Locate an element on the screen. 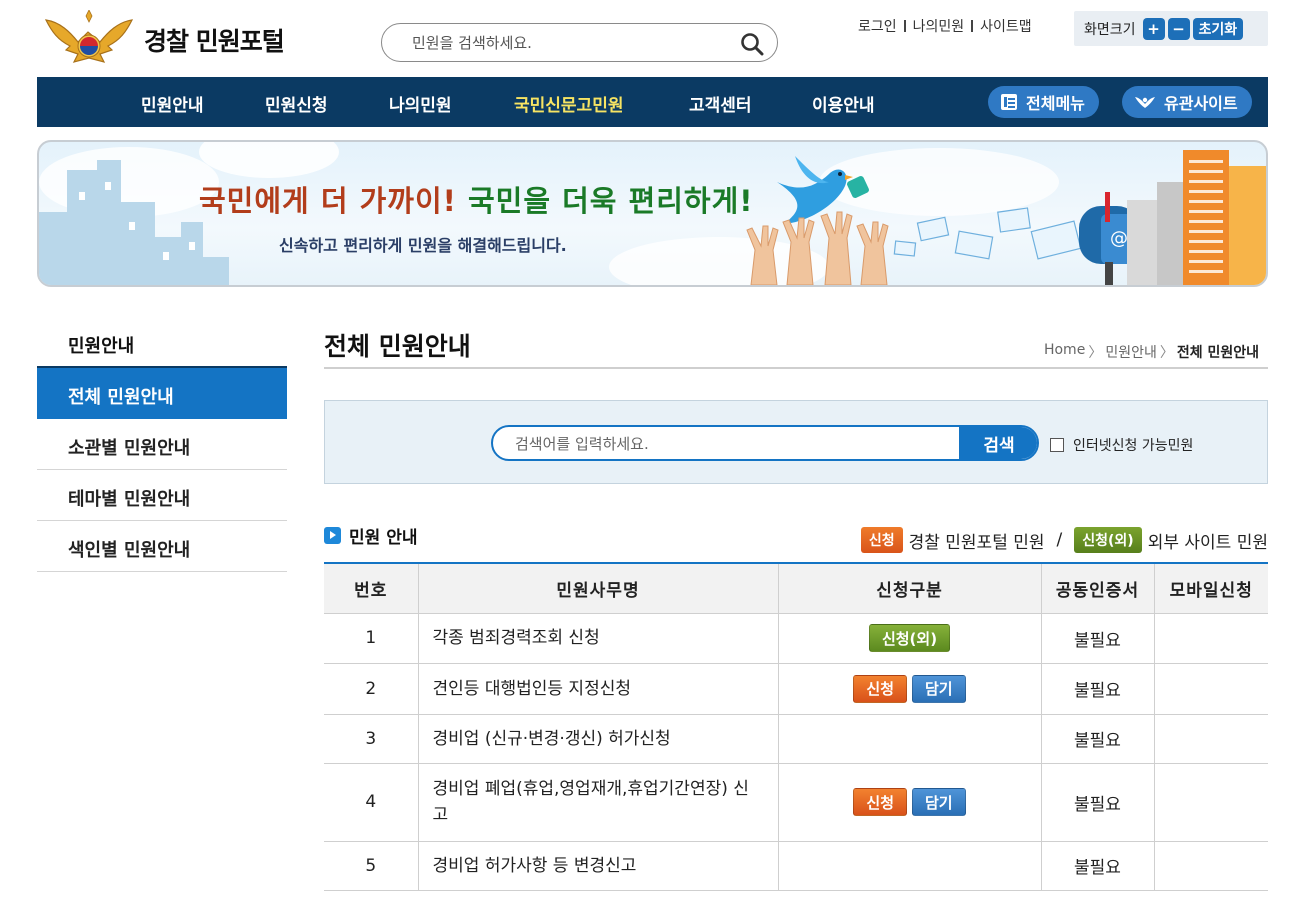 This screenshot has width=1316, height=904. external-apply-button: 신청(외) is located at coordinates (909, 638).